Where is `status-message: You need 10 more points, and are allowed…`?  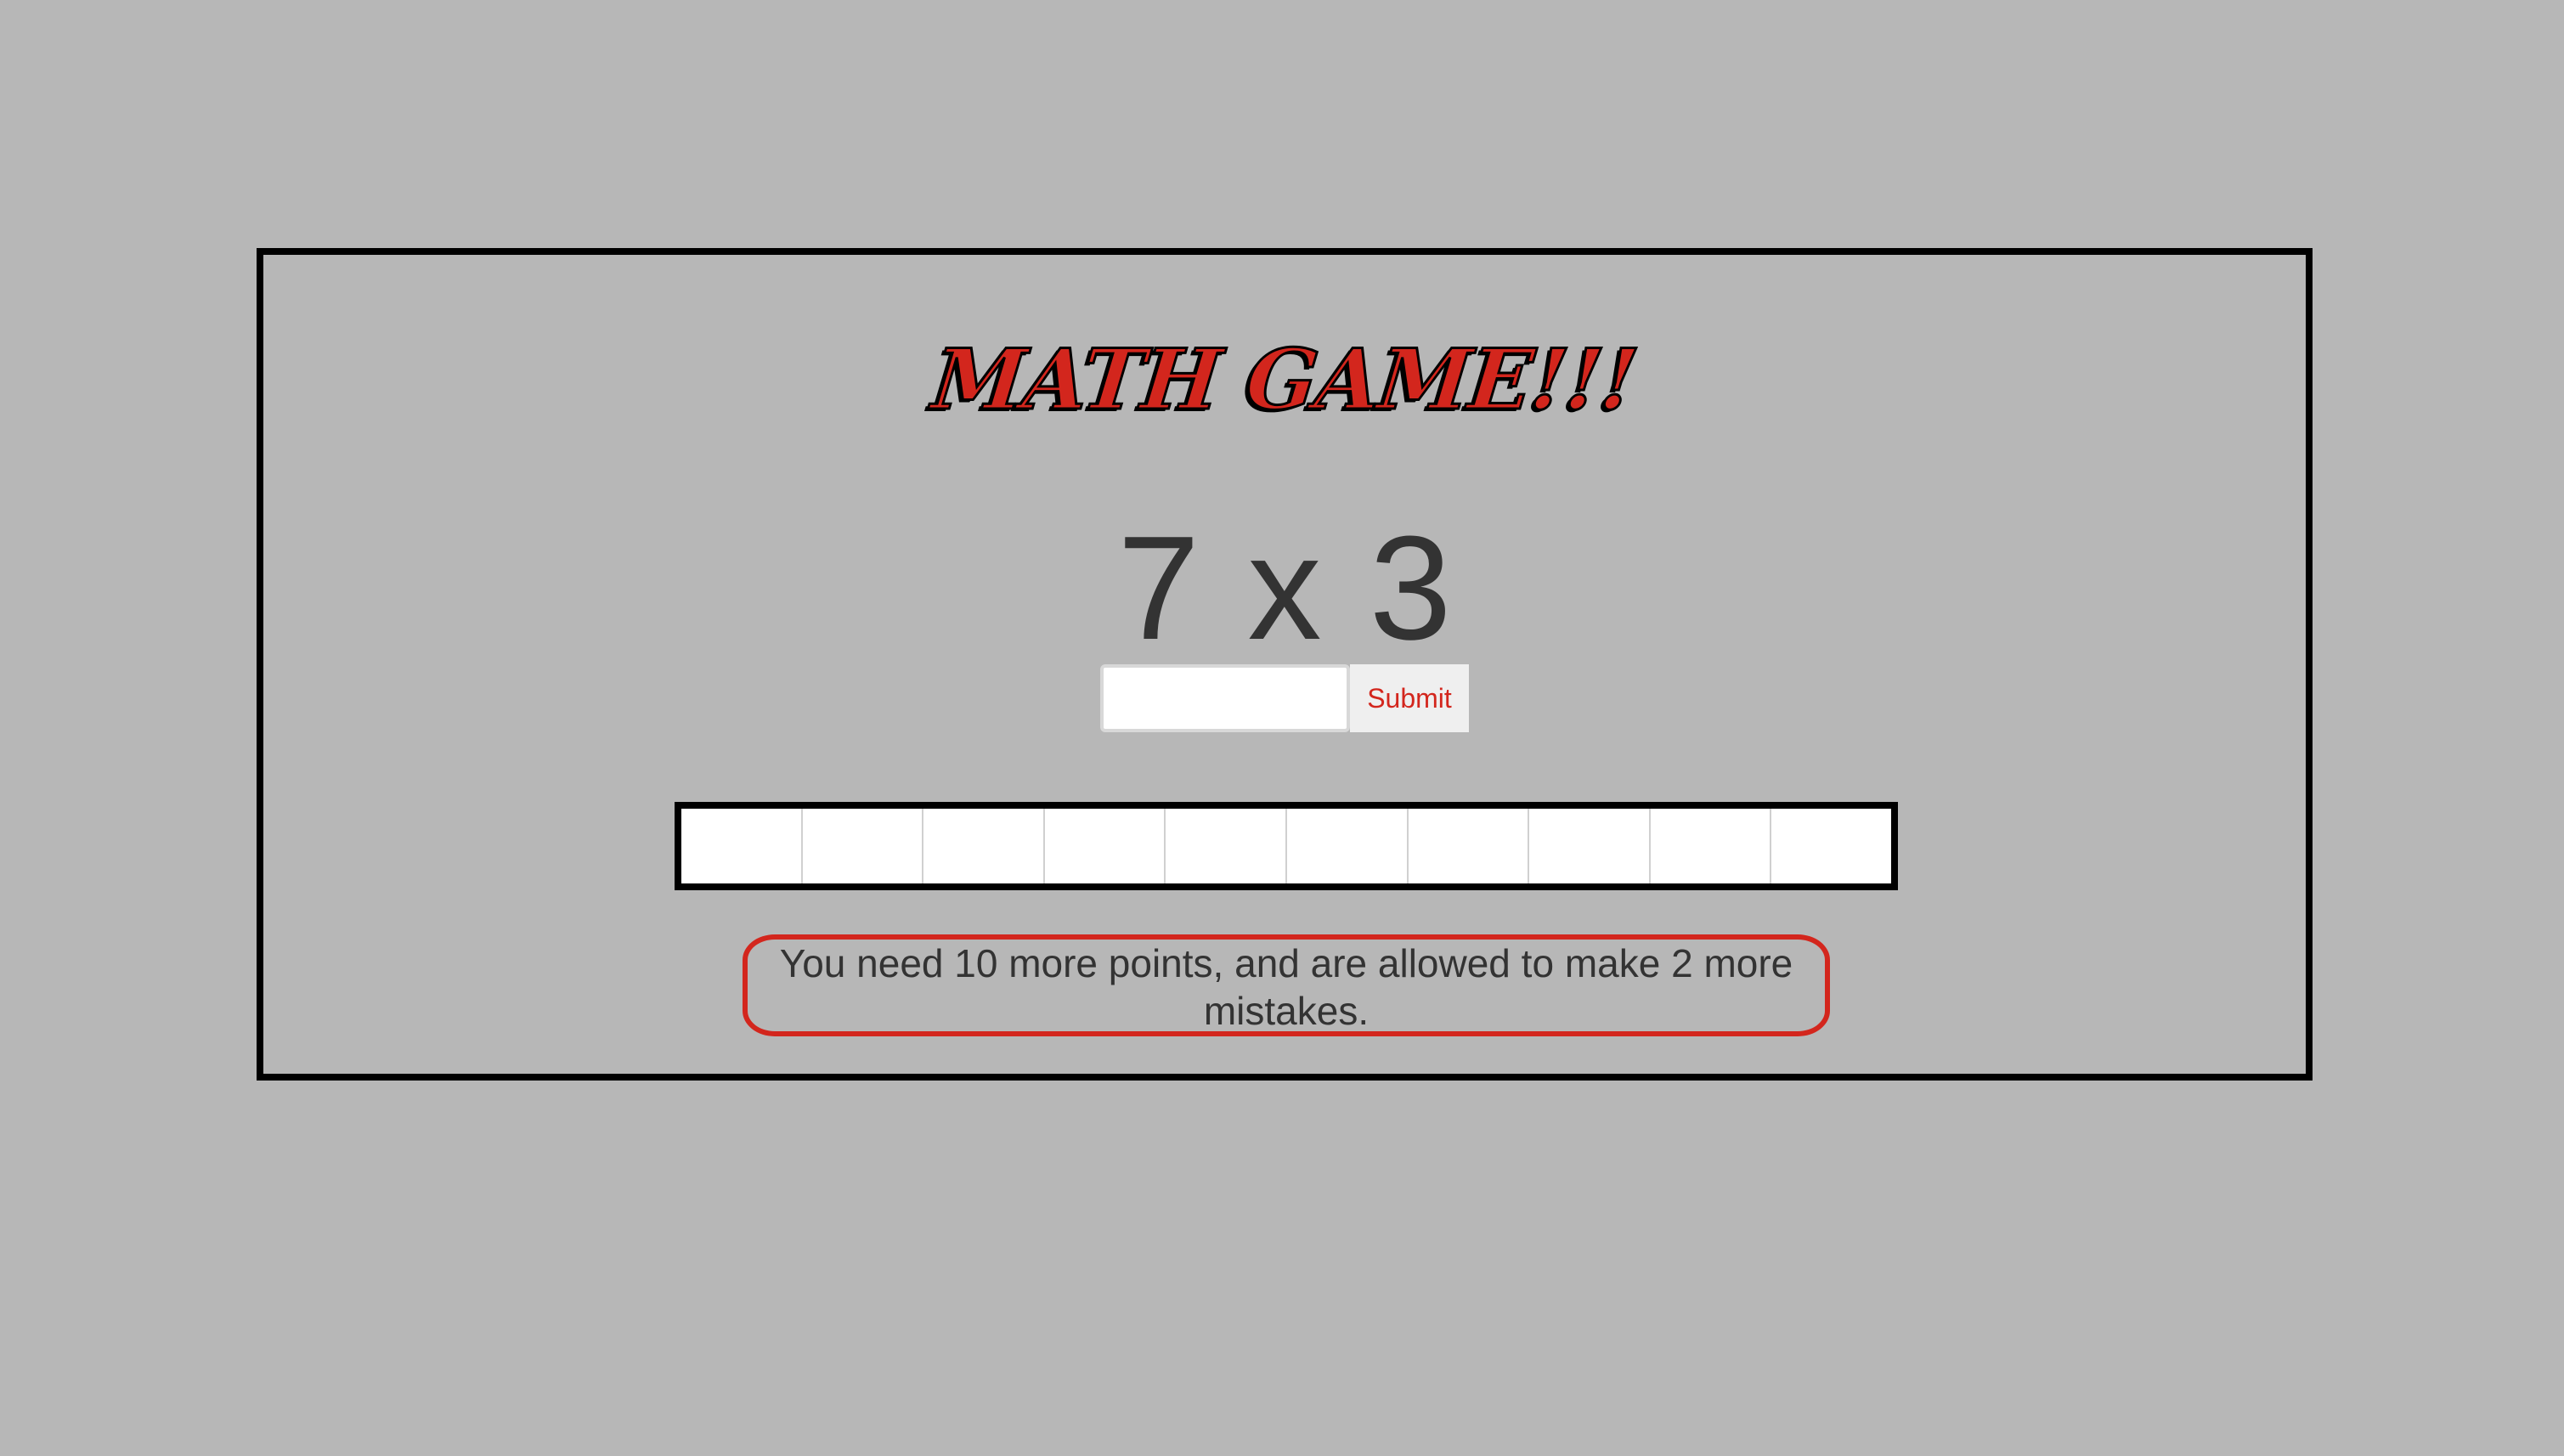
status-message: You need 10 more points, and are allowed… is located at coordinates (1286, 985).